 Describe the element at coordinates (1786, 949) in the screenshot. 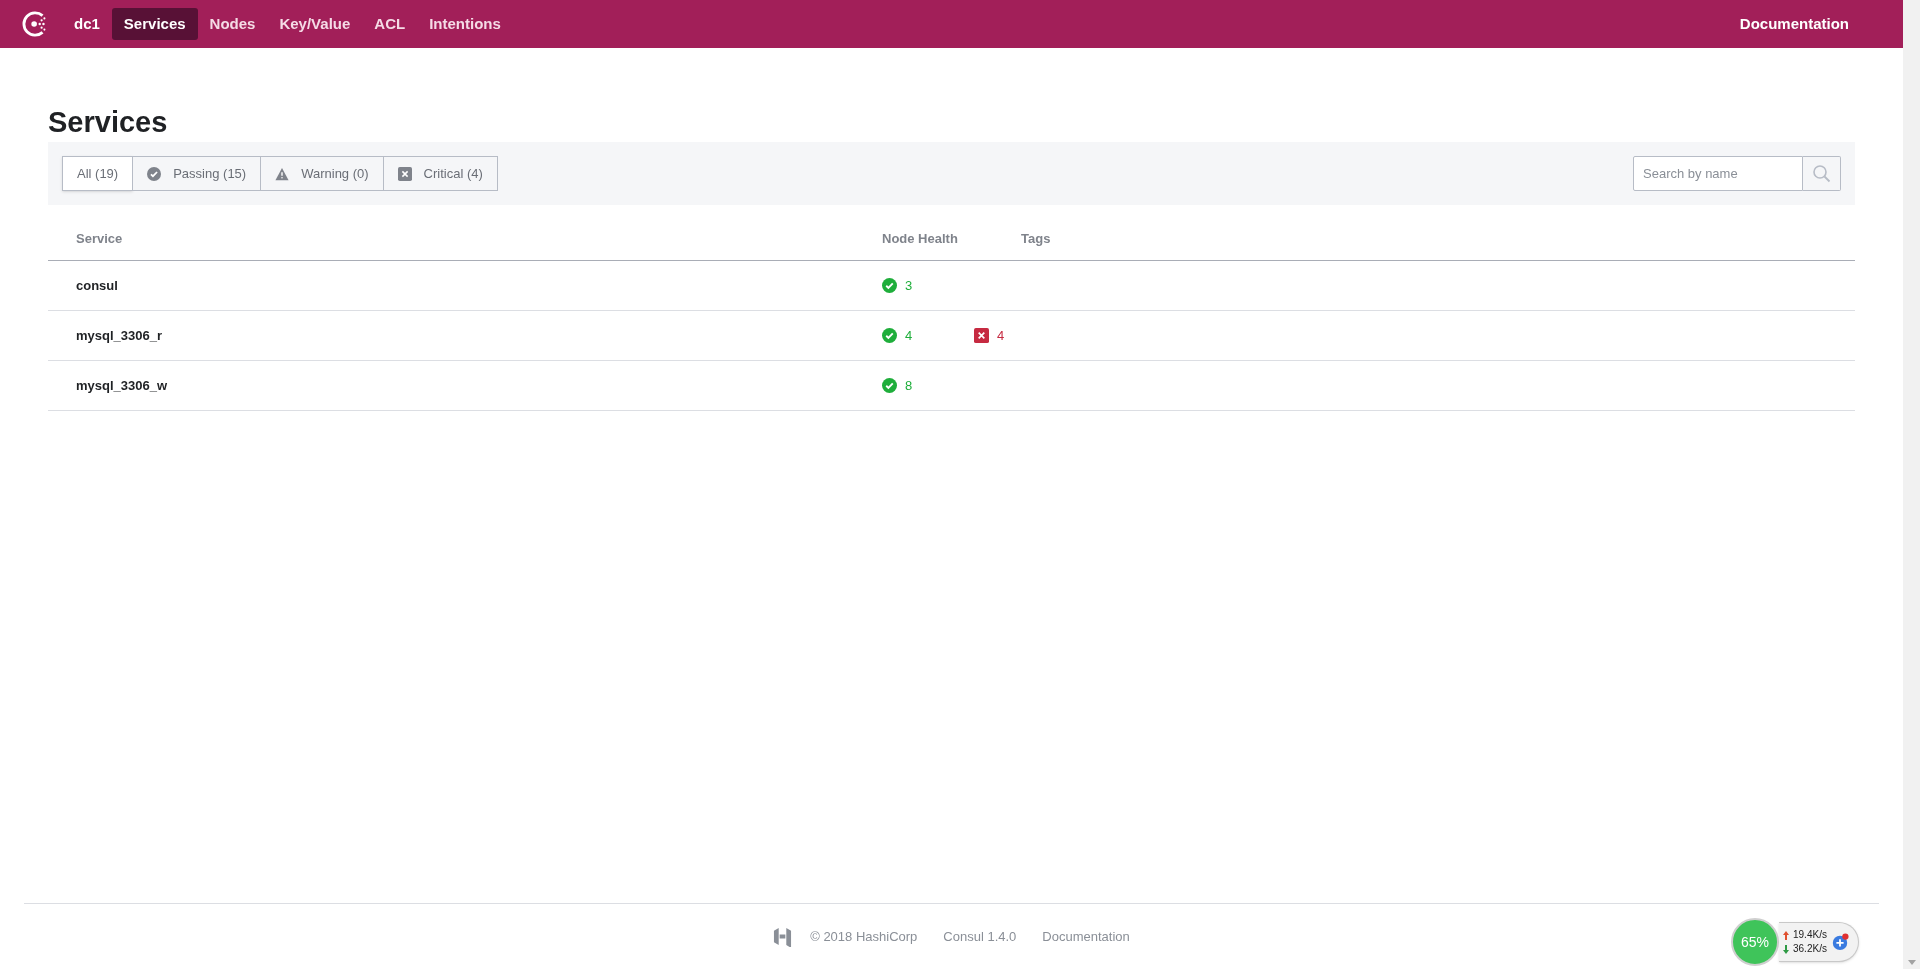

I see `arrow-down-icon` at that location.